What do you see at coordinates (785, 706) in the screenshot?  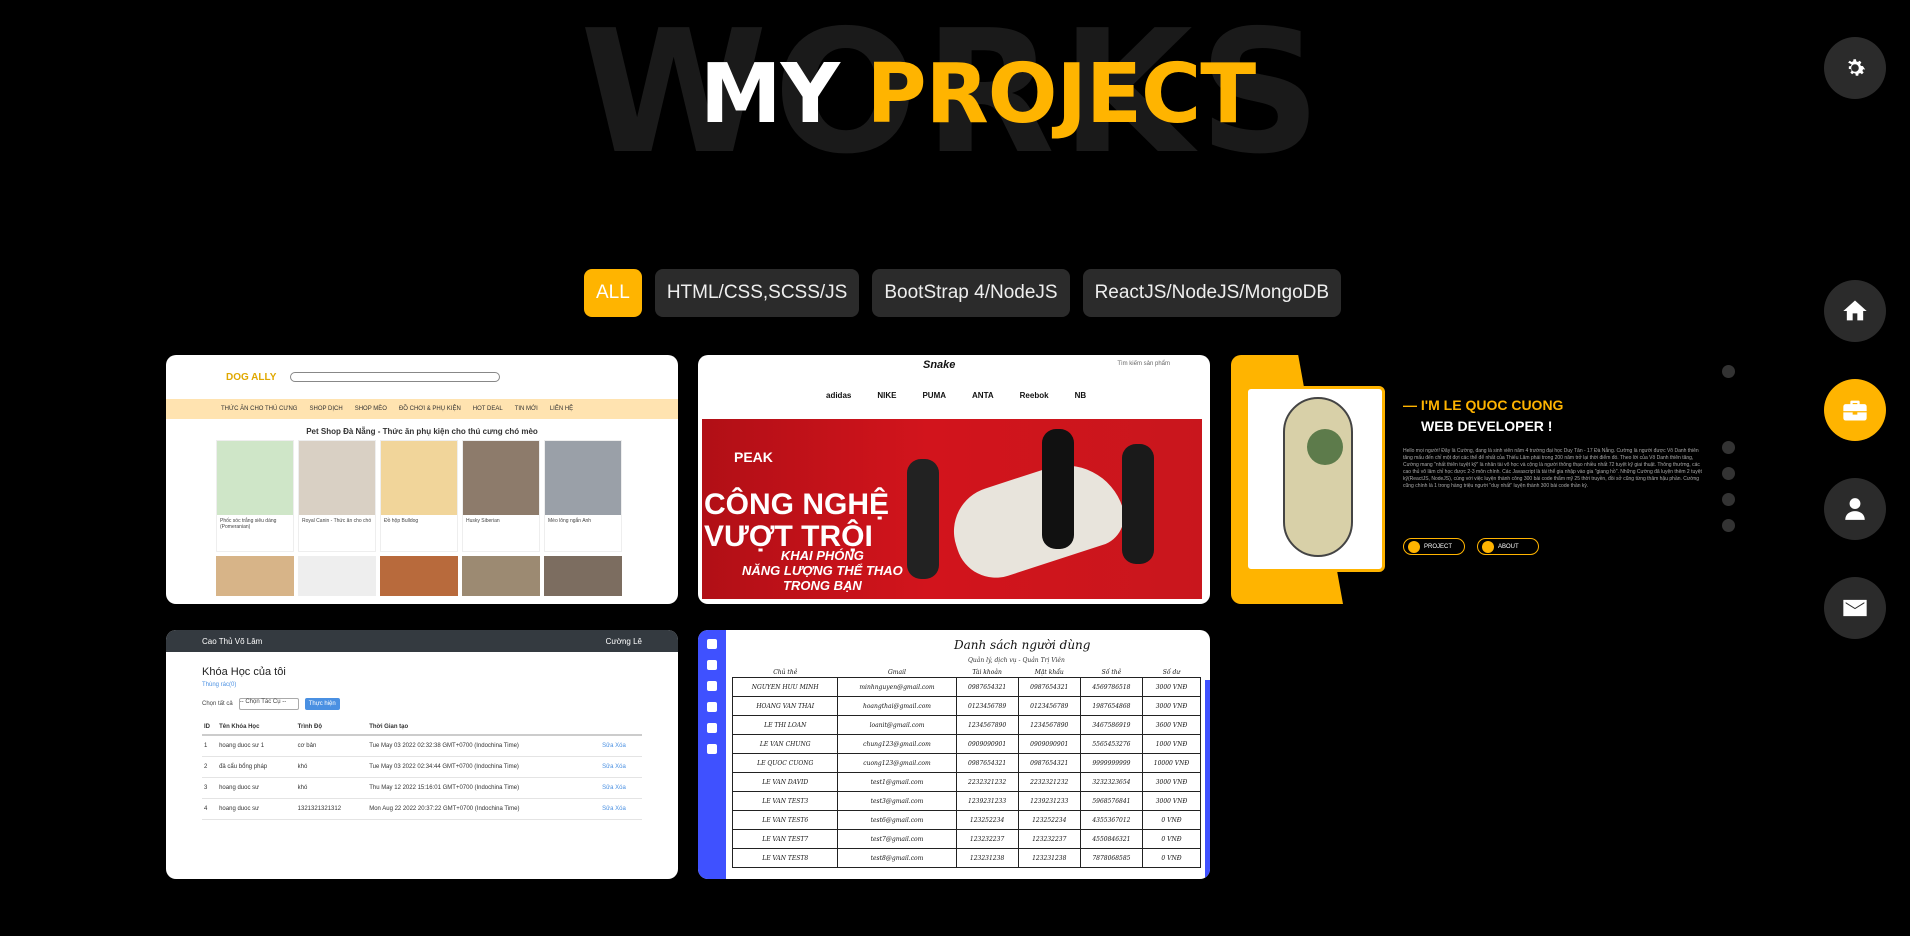 I see `cell: HOANG VAN THAI` at bounding box center [785, 706].